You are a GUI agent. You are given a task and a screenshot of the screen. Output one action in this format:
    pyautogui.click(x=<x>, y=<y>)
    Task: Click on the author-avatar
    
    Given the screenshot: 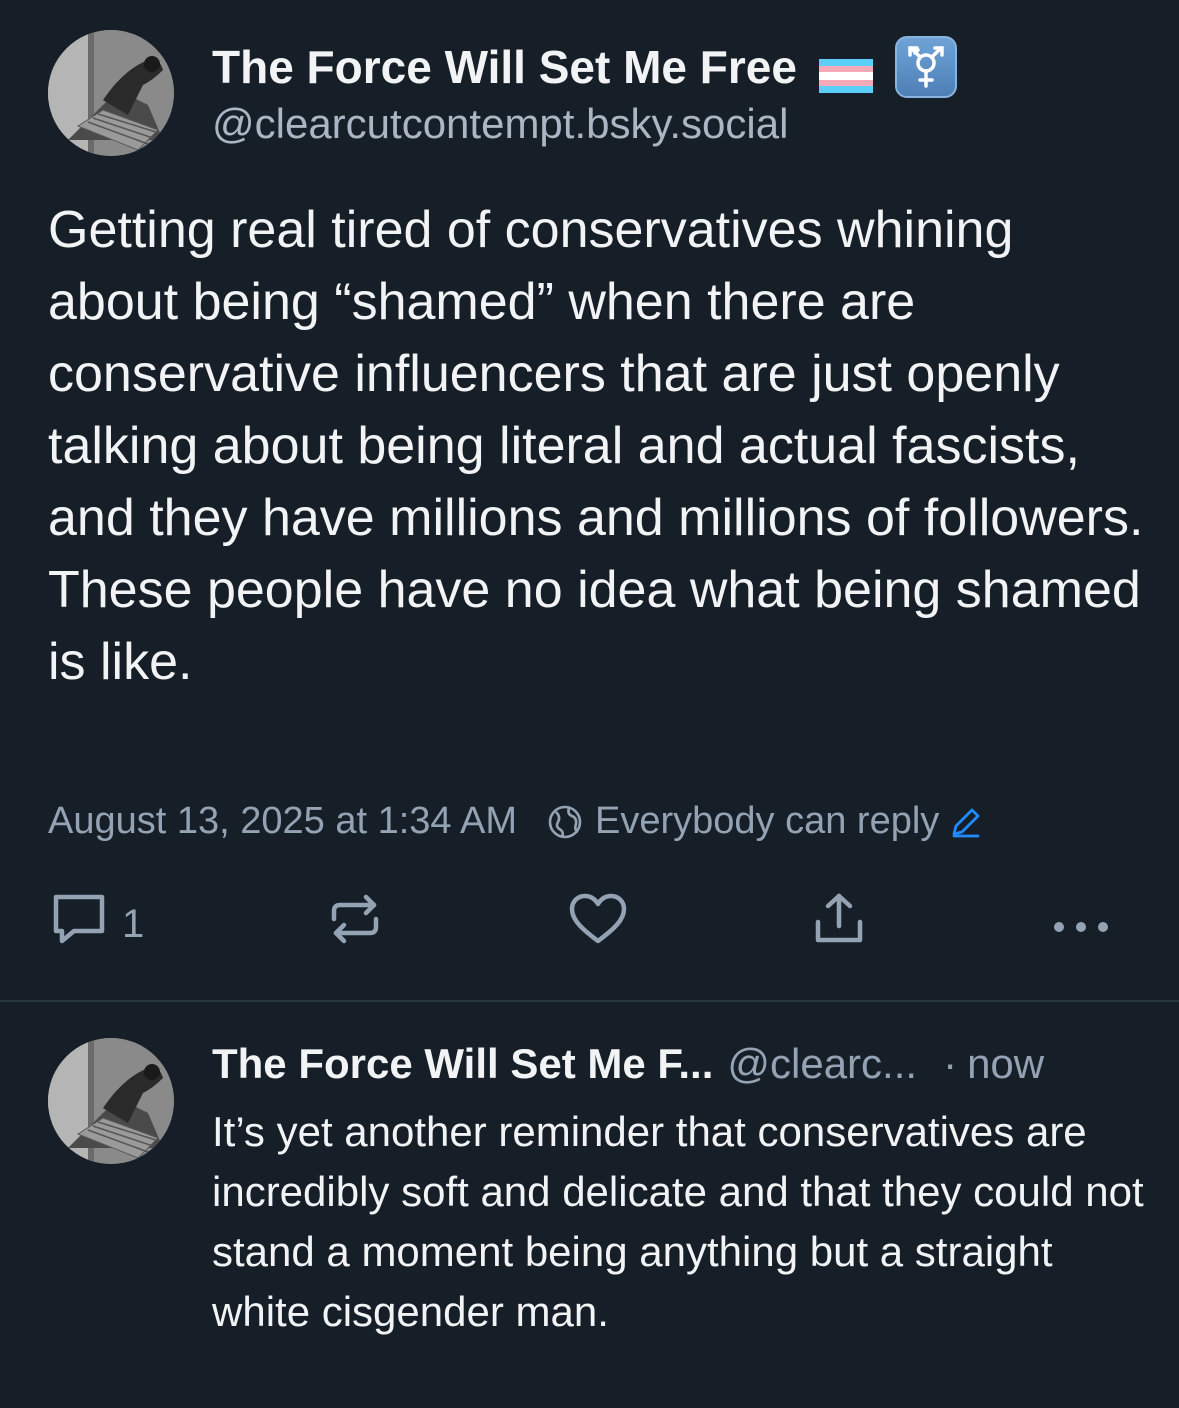 What is the action you would take?
    pyautogui.click(x=111, y=93)
    